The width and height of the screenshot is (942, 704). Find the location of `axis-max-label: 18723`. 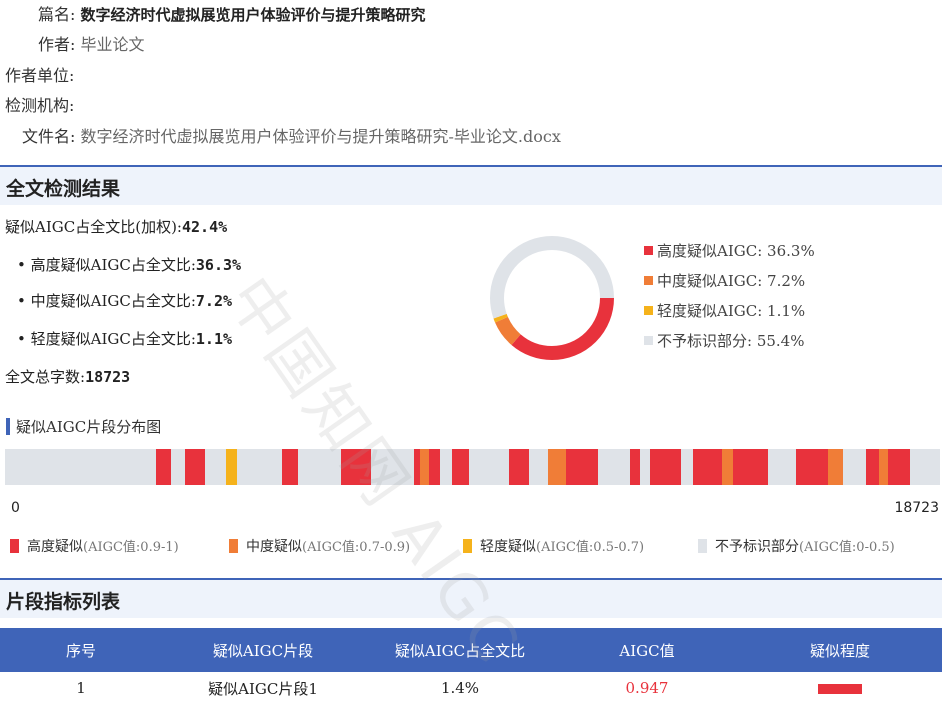

axis-max-label: 18723 is located at coordinates (916, 508).